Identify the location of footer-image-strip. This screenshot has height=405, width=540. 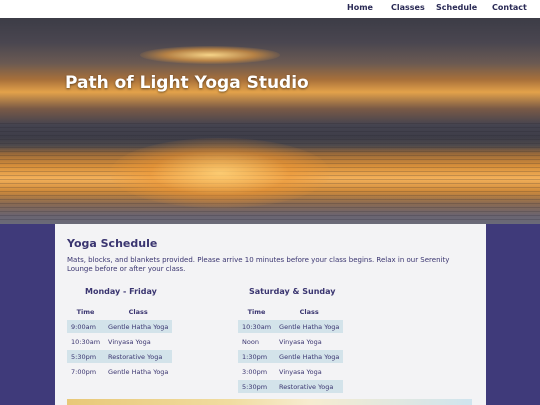
(269, 402).